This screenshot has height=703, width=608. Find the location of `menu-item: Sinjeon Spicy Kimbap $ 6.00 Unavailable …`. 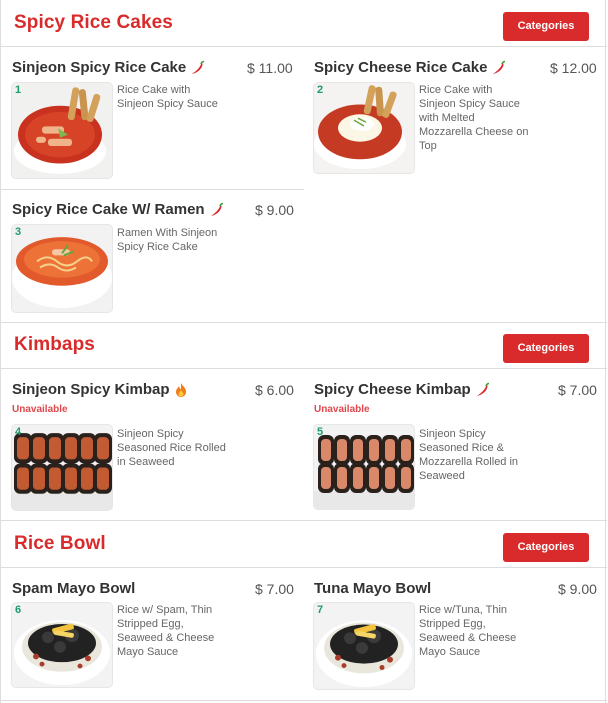

menu-item: Sinjeon Spicy Kimbap $ 6.00 Unavailable … is located at coordinates (158, 447).